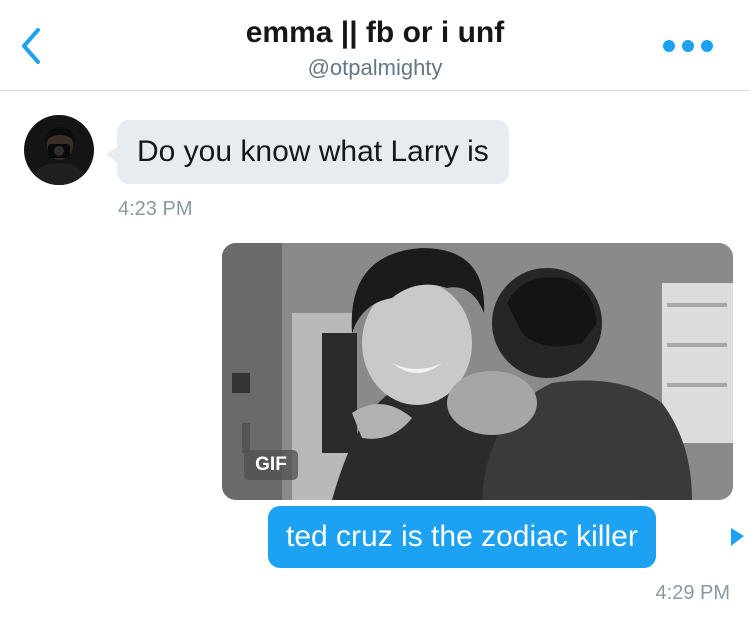 The image size is (750, 626). I want to click on conversation-handle: @otpalmighty, so click(375, 67).